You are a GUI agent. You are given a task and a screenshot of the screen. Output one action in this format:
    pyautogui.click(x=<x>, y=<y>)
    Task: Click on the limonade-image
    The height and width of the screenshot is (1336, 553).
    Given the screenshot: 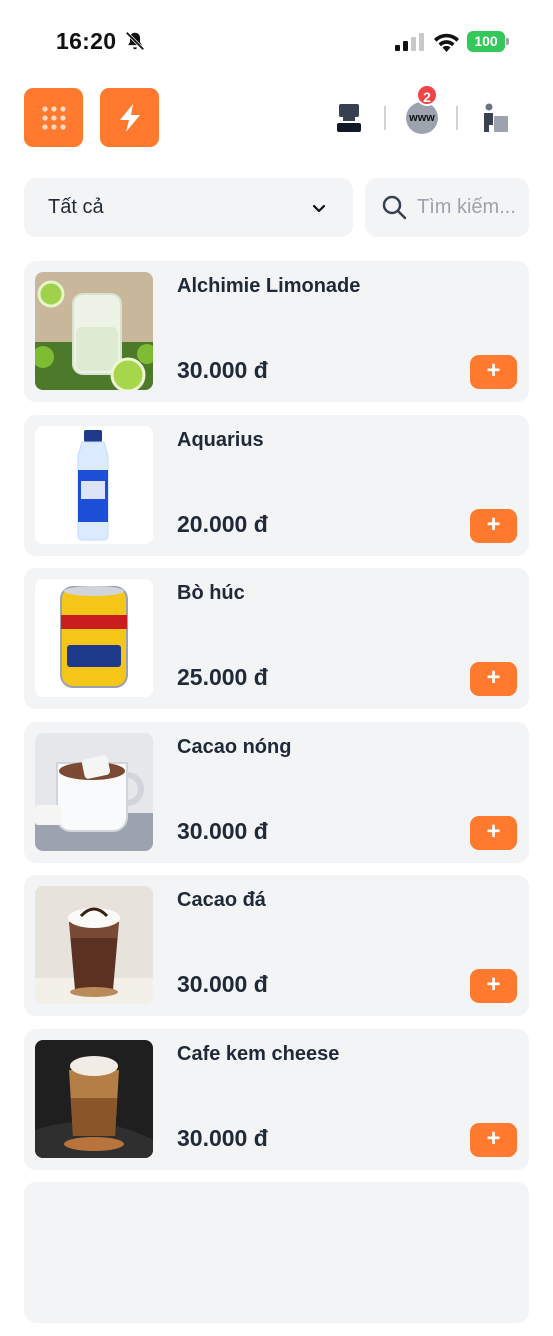 What is the action you would take?
    pyautogui.click(x=94, y=331)
    